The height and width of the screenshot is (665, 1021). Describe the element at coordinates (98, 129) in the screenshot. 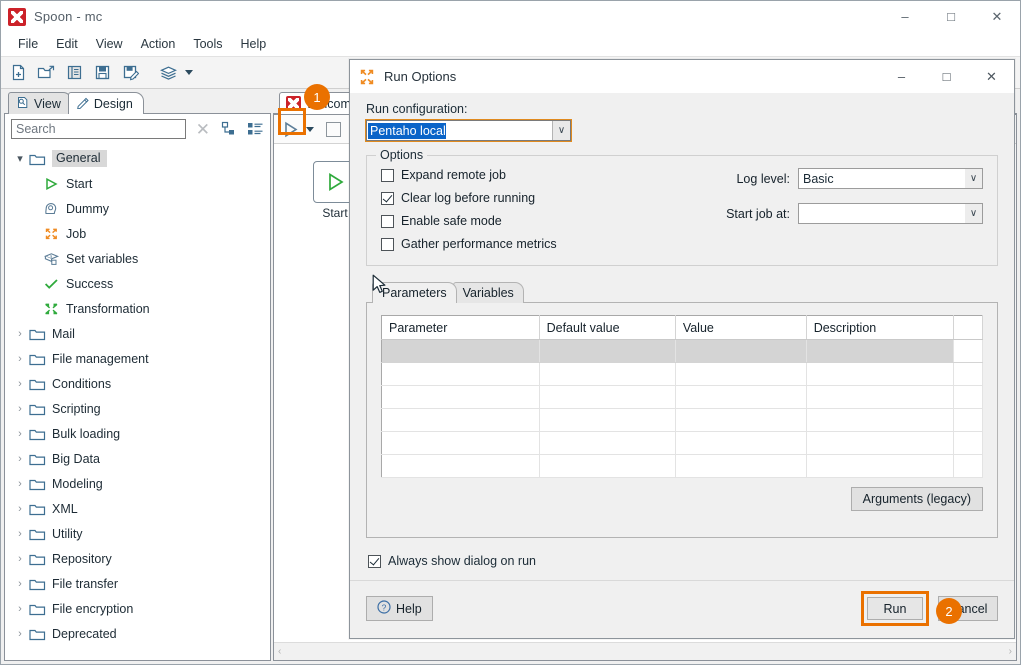

I see `search-input` at that location.